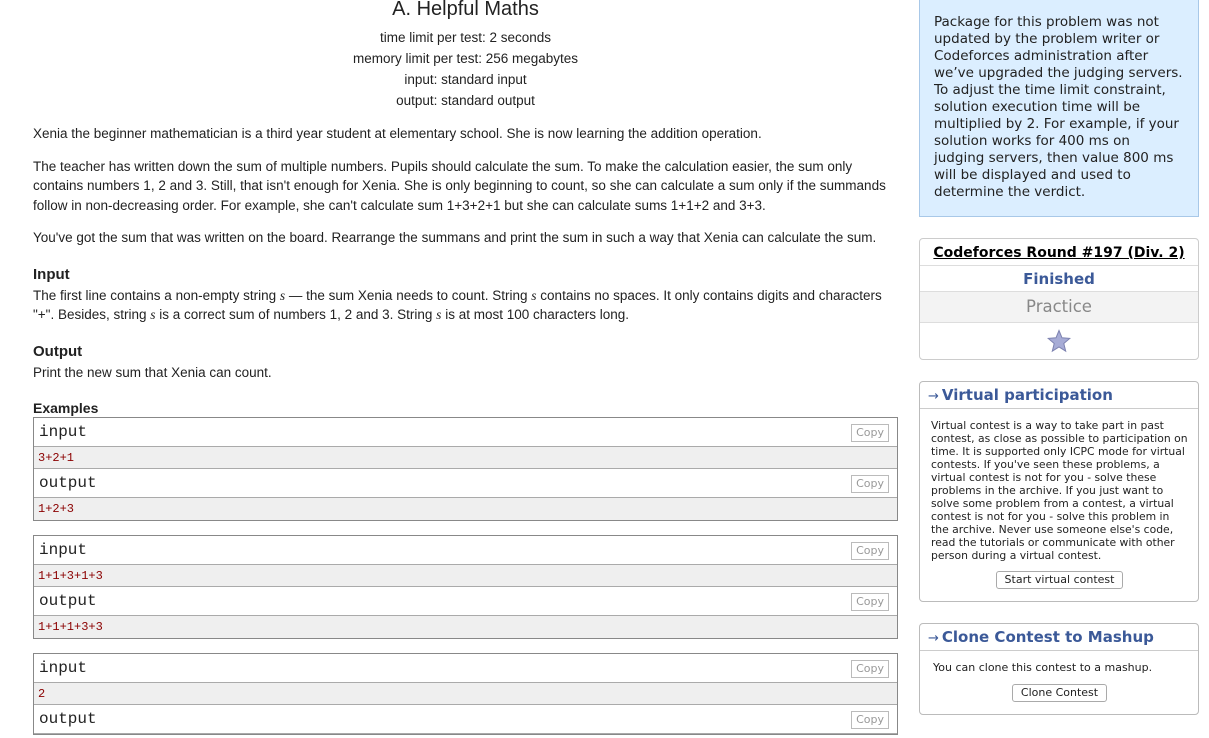 This screenshot has height=738, width=1209. Describe the element at coordinates (465, 58) in the screenshot. I see `memory-limit: memory limit per test: 256 megabytes` at that location.